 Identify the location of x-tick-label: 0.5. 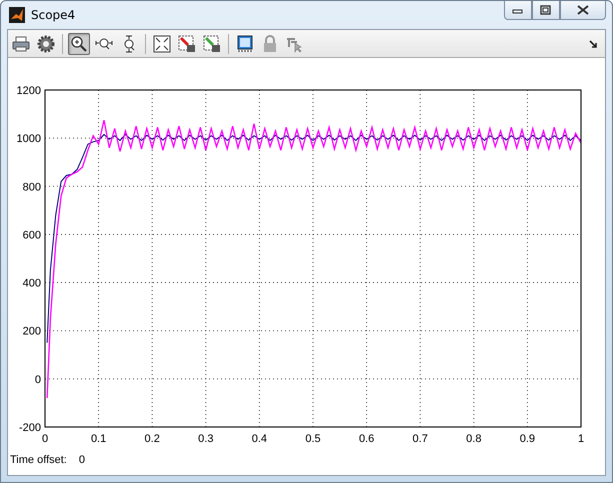
(313, 439).